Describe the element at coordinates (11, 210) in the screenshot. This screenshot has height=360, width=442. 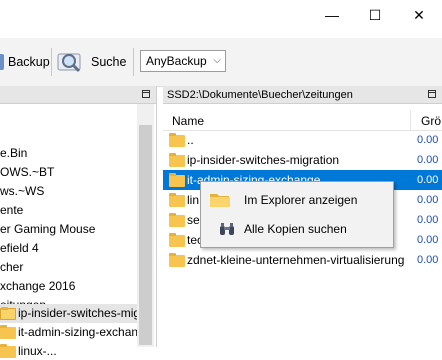
I see `tree-item: ente` at that location.